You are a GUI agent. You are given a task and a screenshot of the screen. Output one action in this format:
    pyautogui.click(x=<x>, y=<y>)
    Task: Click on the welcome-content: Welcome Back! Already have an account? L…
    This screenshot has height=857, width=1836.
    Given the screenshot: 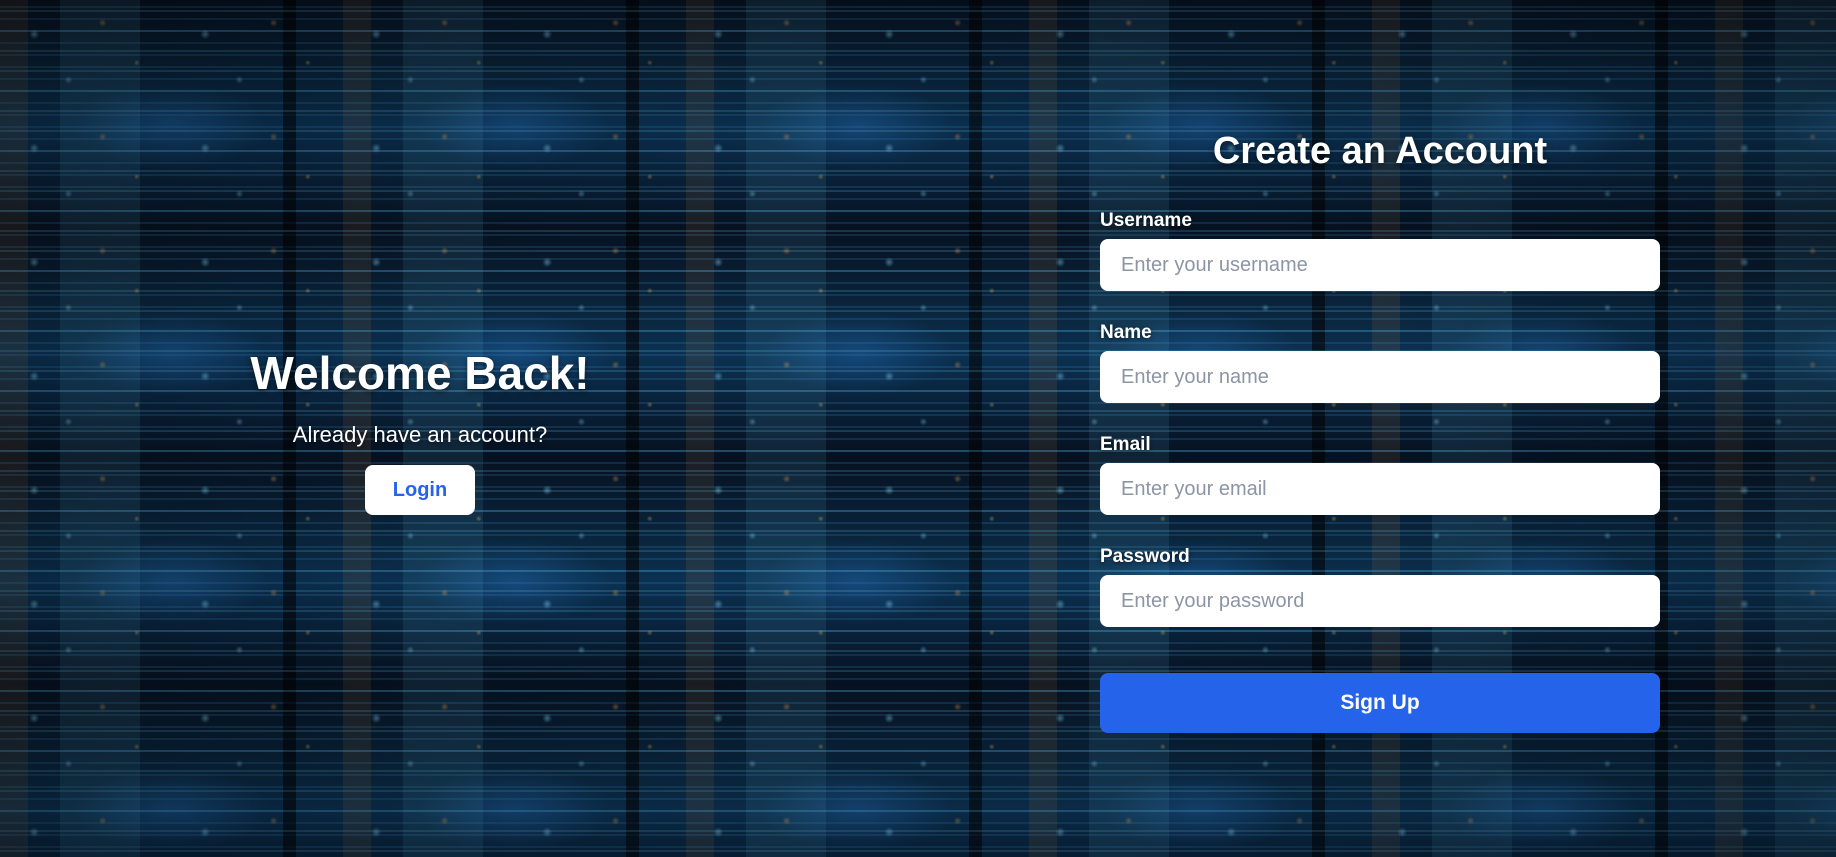 What is the action you would take?
    pyautogui.click(x=420, y=431)
    